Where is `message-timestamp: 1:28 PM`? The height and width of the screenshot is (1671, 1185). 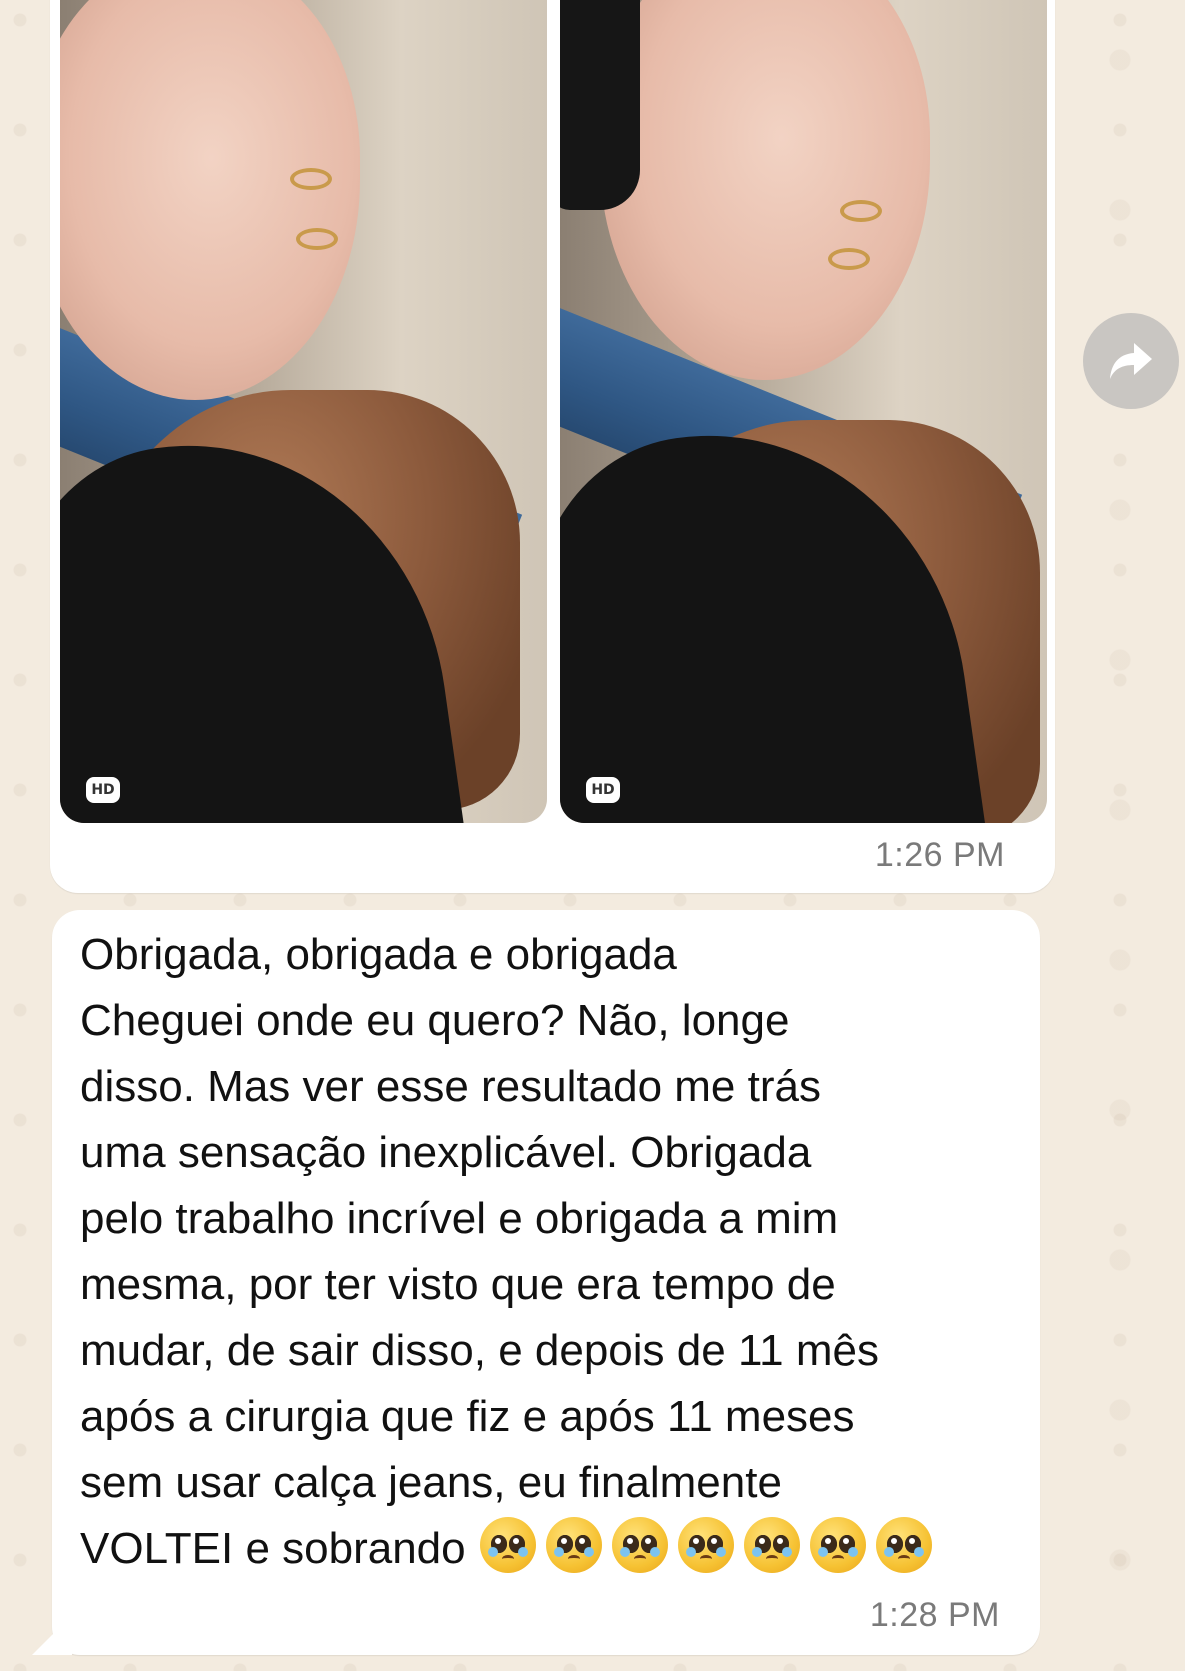 message-timestamp: 1:28 PM is located at coordinates (934, 1615).